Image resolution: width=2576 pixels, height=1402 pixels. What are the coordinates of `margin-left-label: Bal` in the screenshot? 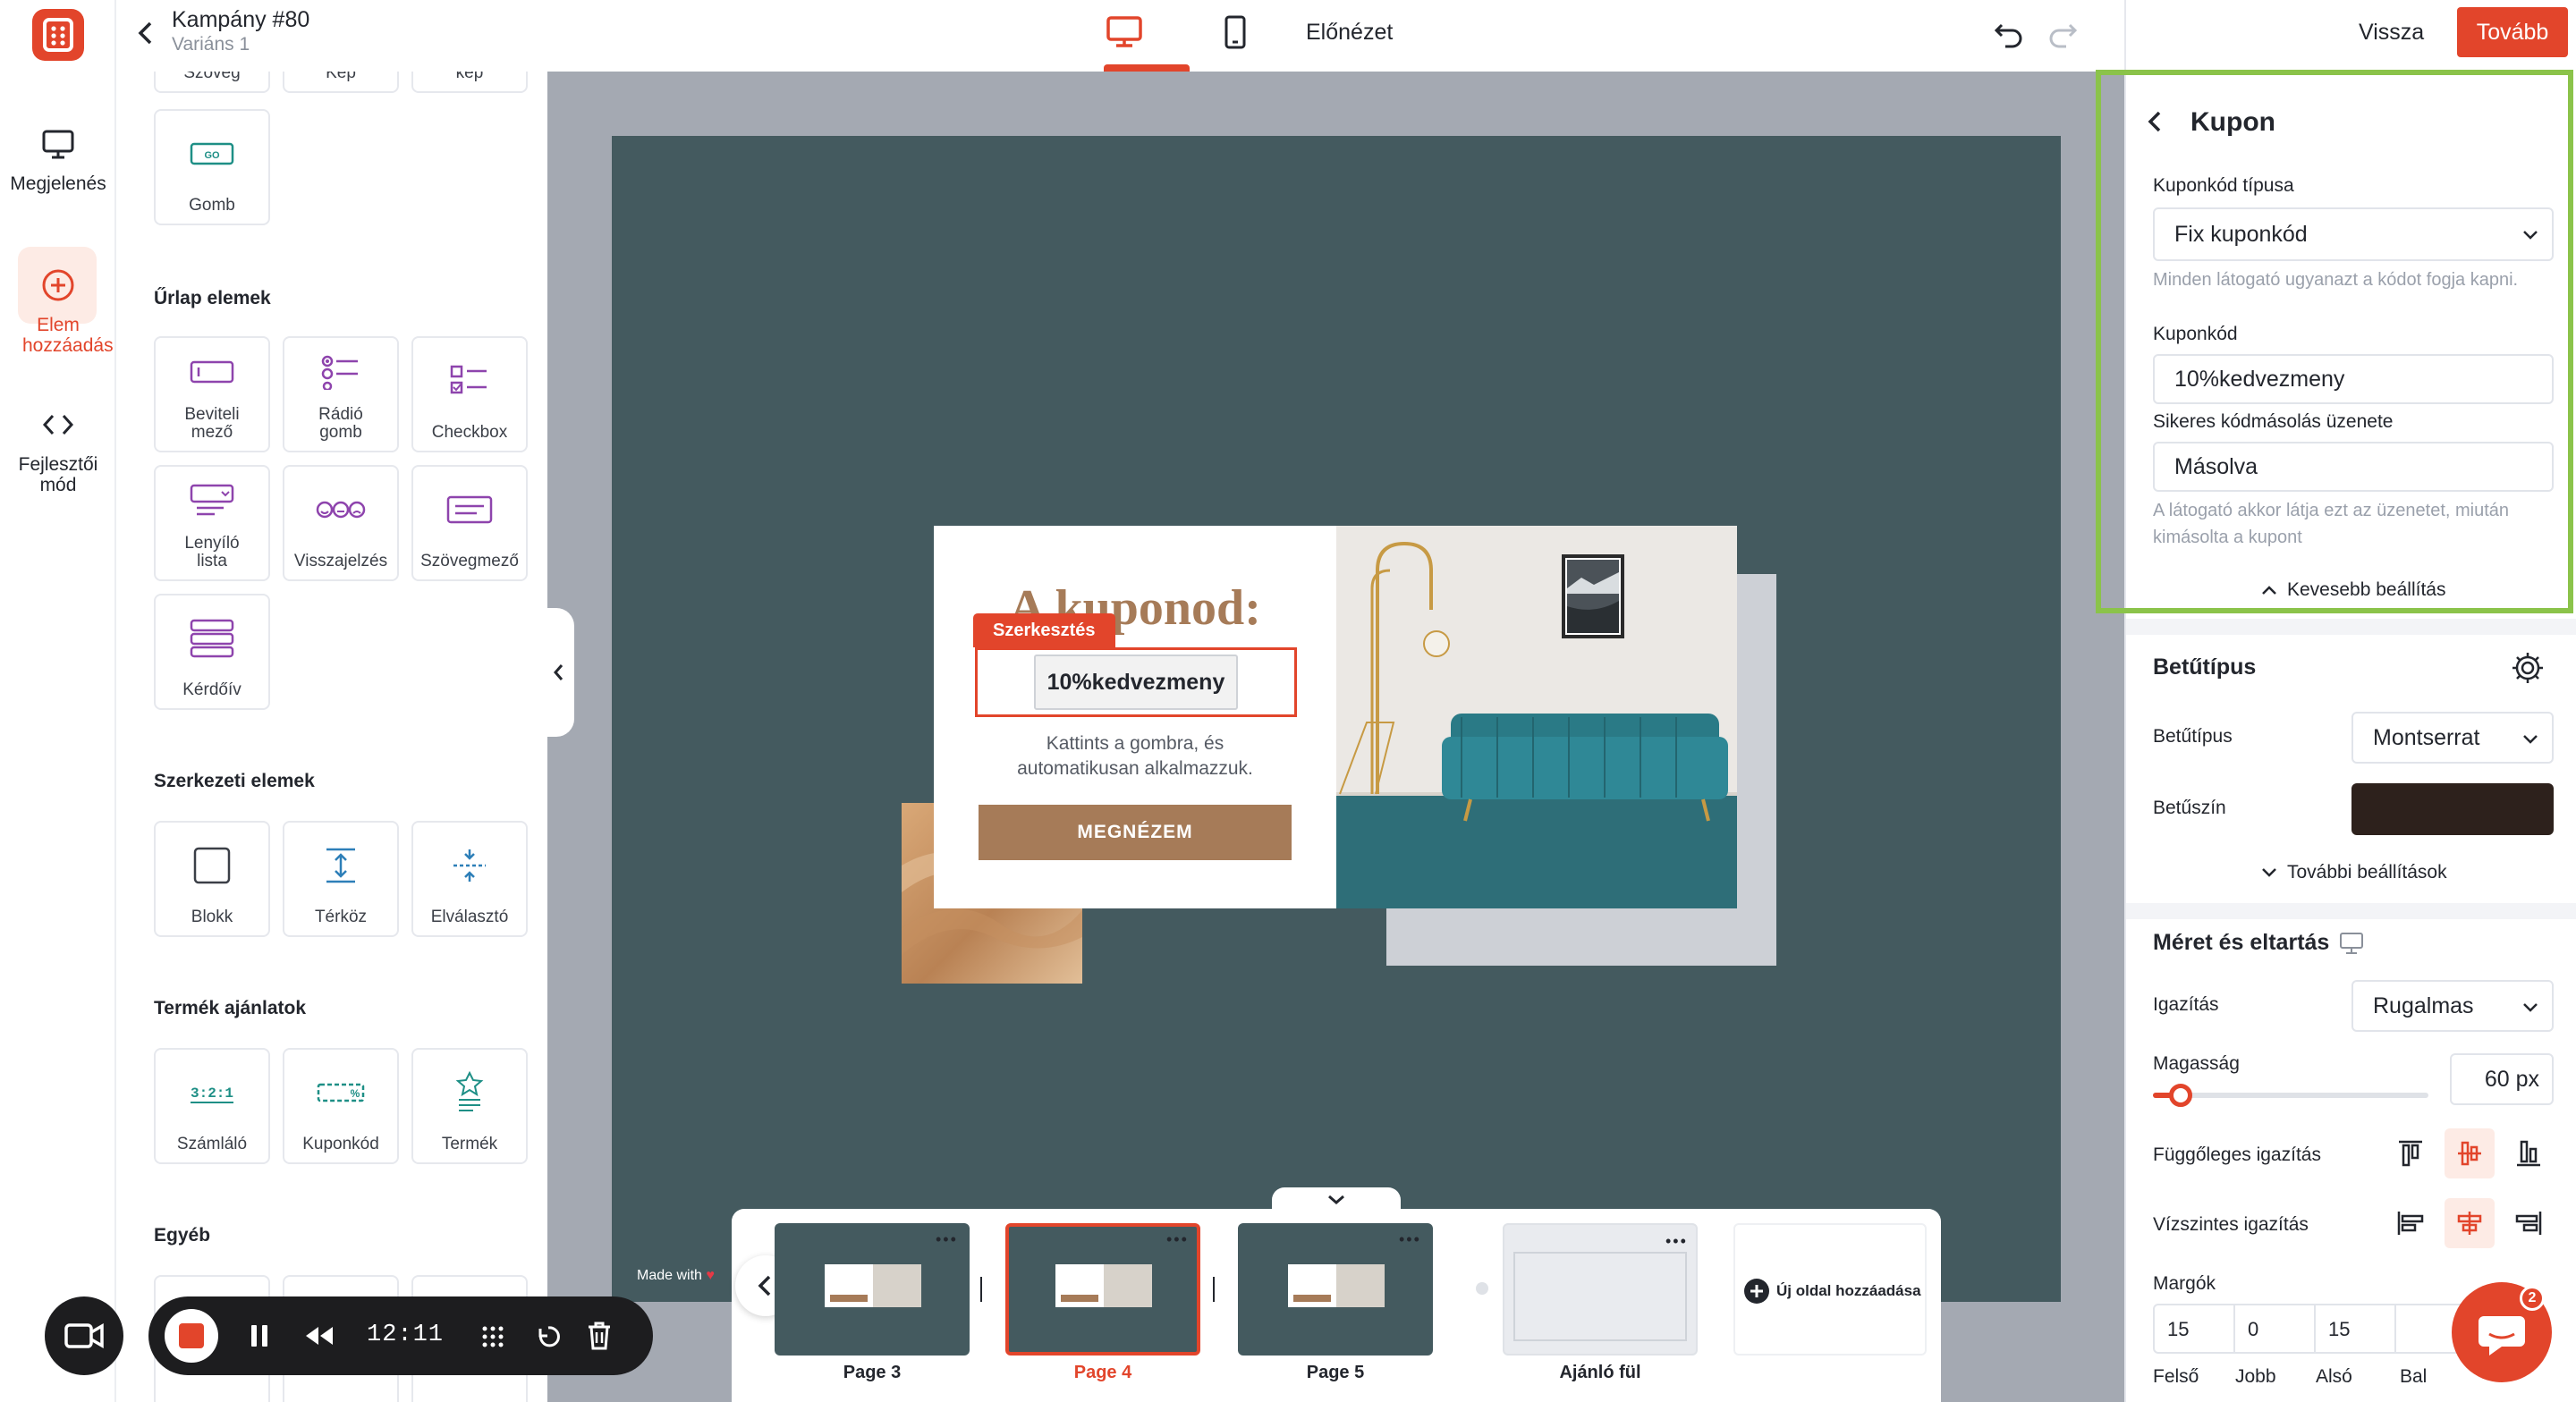 It's located at (2414, 1376).